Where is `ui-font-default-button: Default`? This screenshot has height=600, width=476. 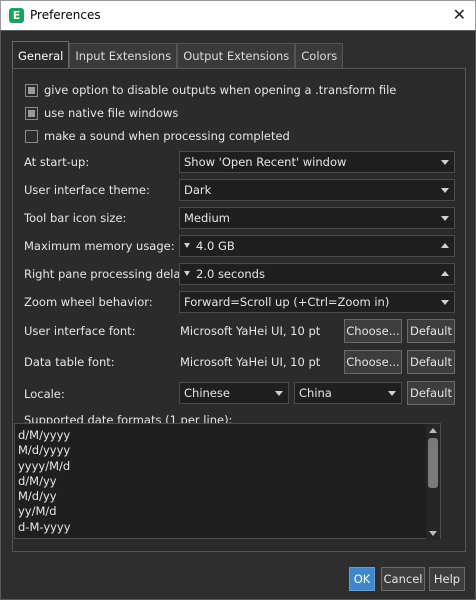
ui-font-default-button: Default is located at coordinates (431, 331).